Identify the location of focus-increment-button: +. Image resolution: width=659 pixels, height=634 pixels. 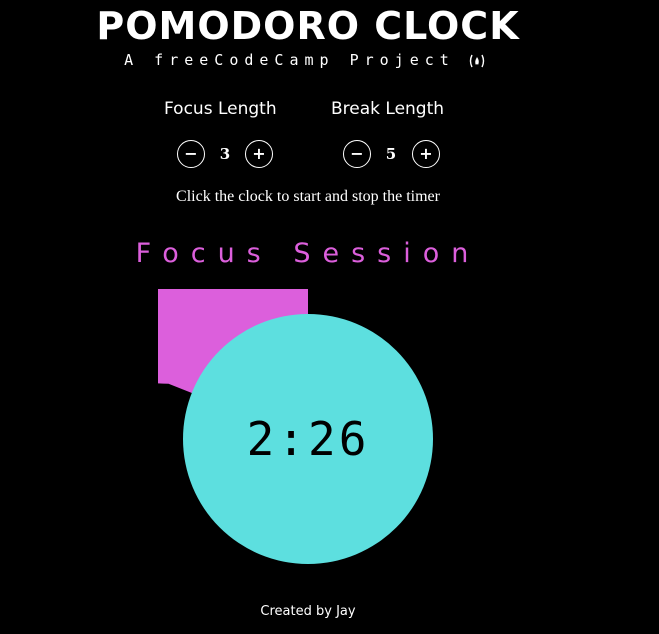
(259, 154).